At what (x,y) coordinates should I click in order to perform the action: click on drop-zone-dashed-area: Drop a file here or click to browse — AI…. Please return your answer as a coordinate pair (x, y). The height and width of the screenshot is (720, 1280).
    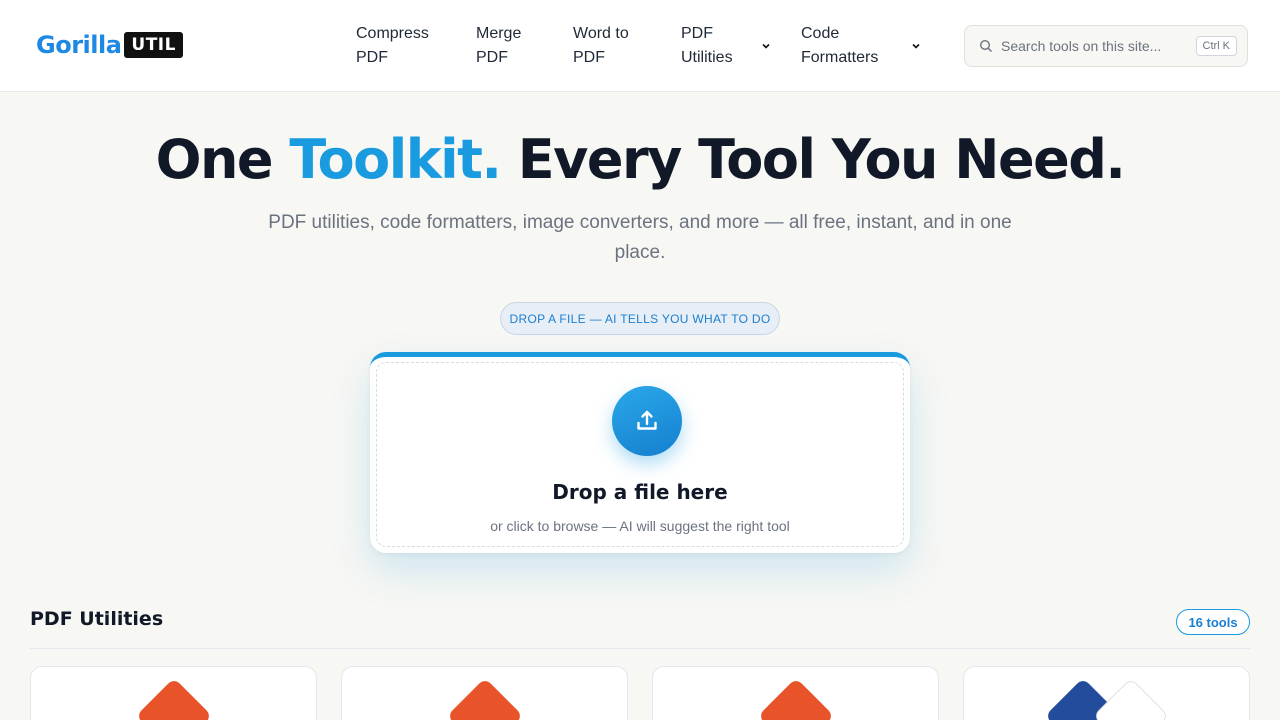
    Looking at the image, I should click on (640, 454).